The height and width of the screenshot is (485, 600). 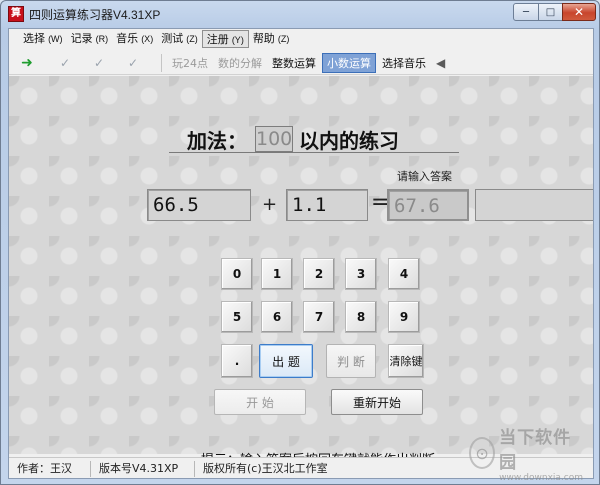 What do you see at coordinates (43, 39) in the screenshot?
I see `menu-select: 选择 (W)` at bounding box center [43, 39].